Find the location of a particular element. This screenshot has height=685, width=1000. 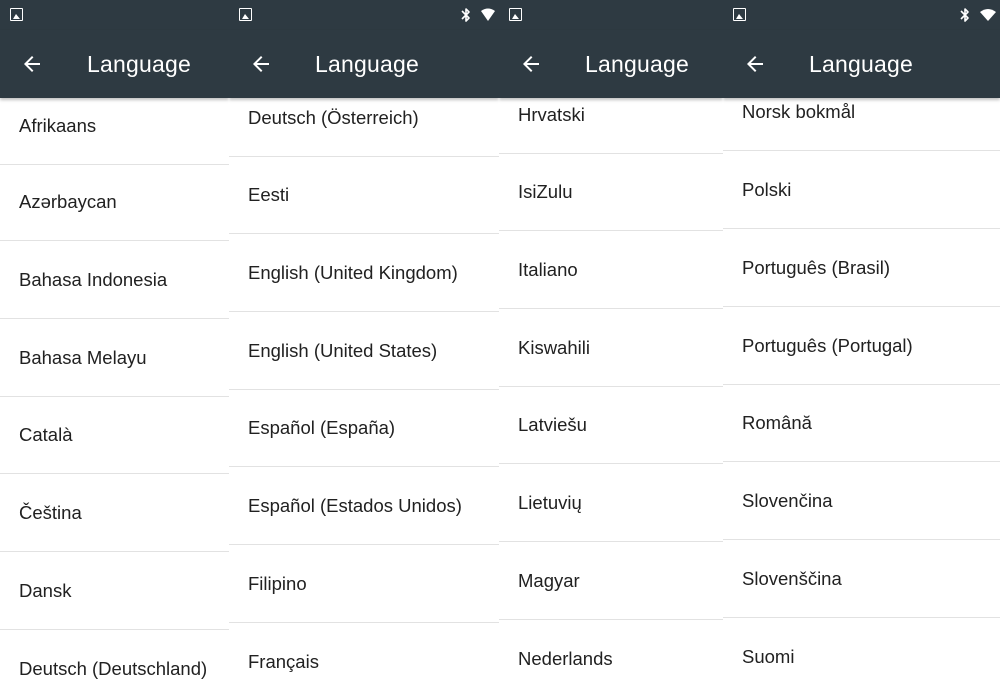

list-item: Bahasa Melayu is located at coordinates (114, 358).